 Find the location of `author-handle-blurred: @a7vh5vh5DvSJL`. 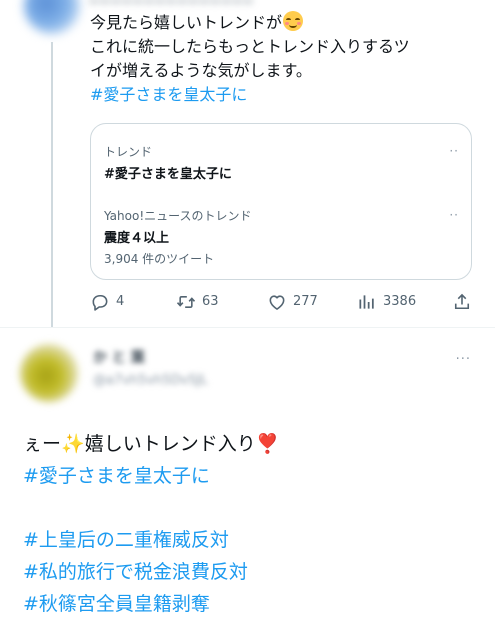

author-handle-blurred: @a7vh5vh5DvSJL is located at coordinates (150, 380).